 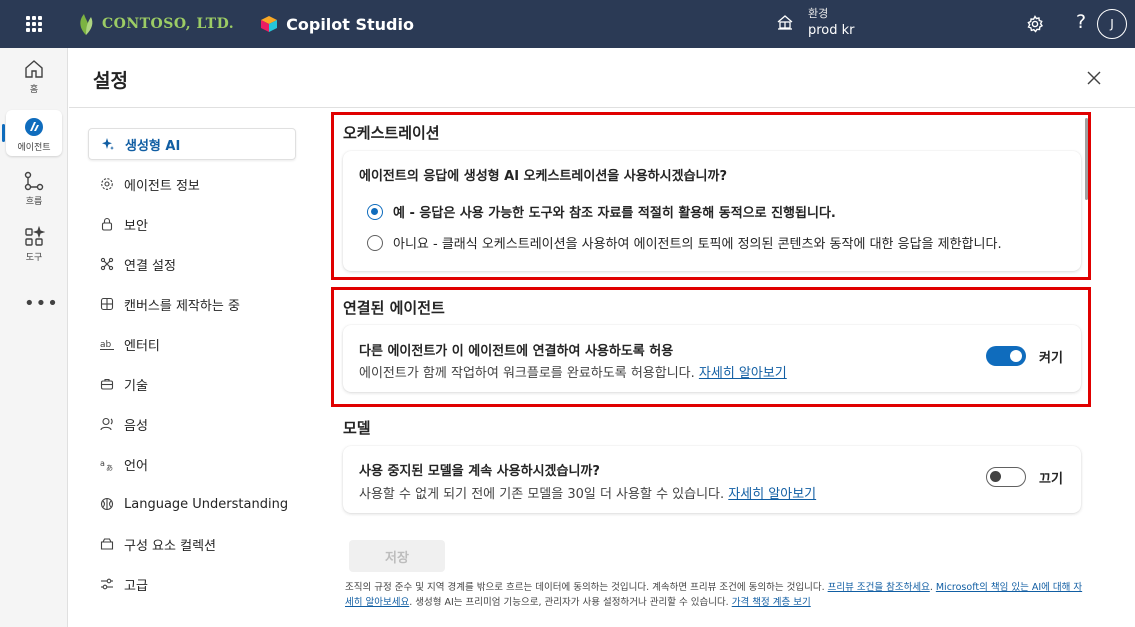 I want to click on nav-item-agent-info: 에이전트 정보, so click(x=192, y=184).